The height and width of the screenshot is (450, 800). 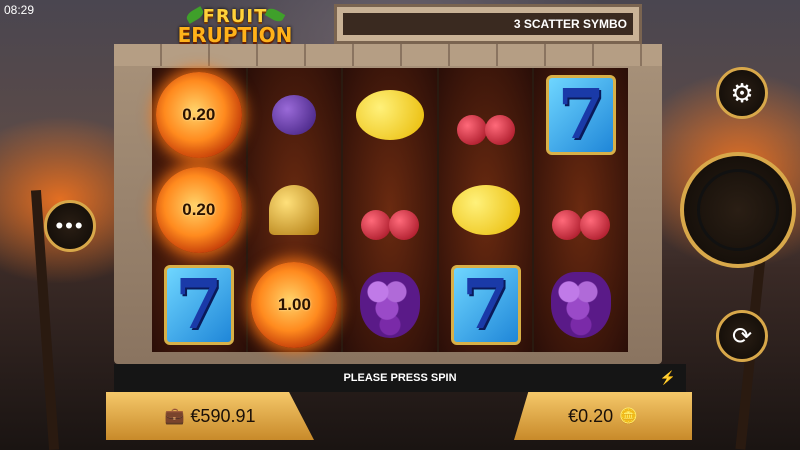 I want to click on banner-text: 3 SCATTER SYMBO, so click(x=488, y=24).